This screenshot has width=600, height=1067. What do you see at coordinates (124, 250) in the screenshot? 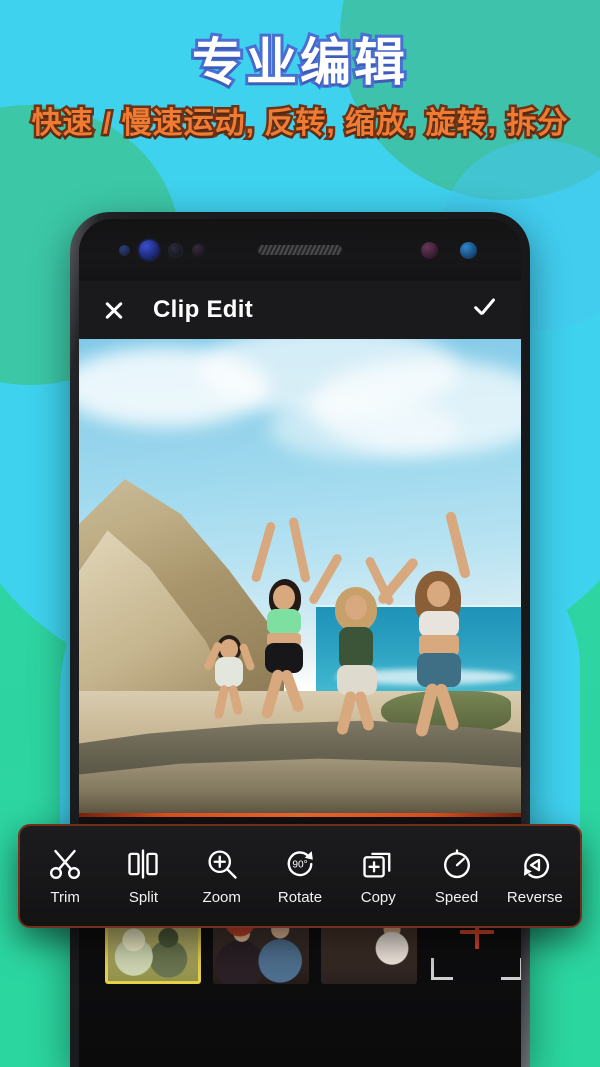
I see `proximity-sensor-icon` at bounding box center [124, 250].